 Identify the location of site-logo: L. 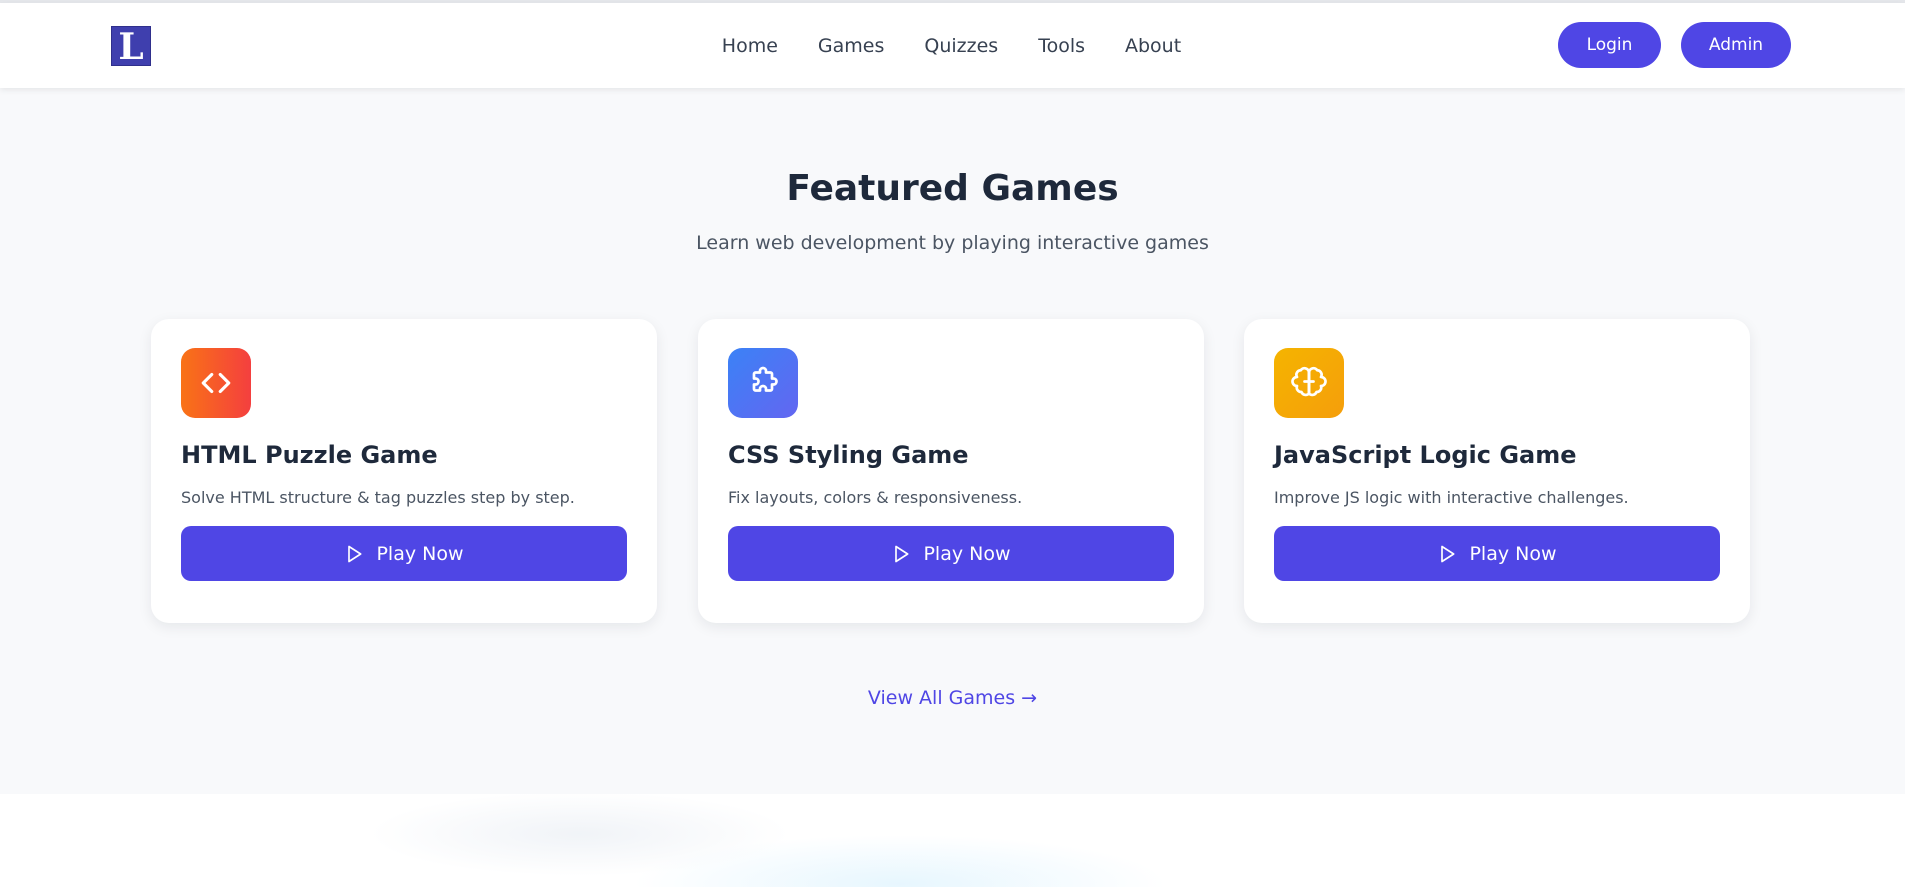
(131, 46).